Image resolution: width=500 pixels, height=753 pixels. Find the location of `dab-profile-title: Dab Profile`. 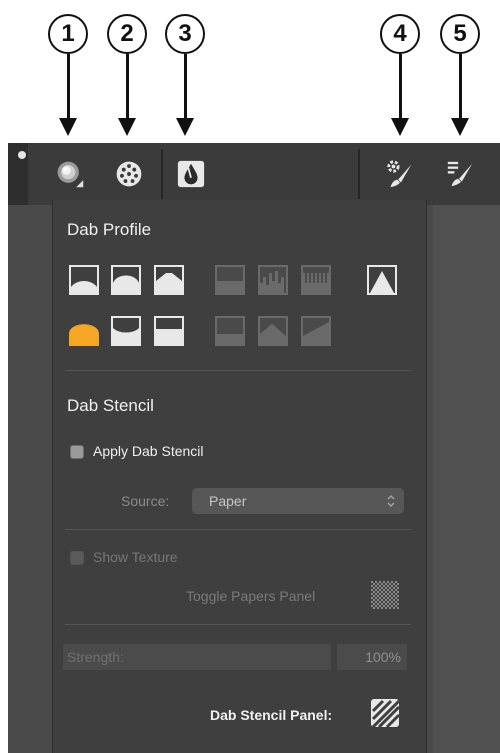

dab-profile-title: Dab Profile is located at coordinates (109, 229).